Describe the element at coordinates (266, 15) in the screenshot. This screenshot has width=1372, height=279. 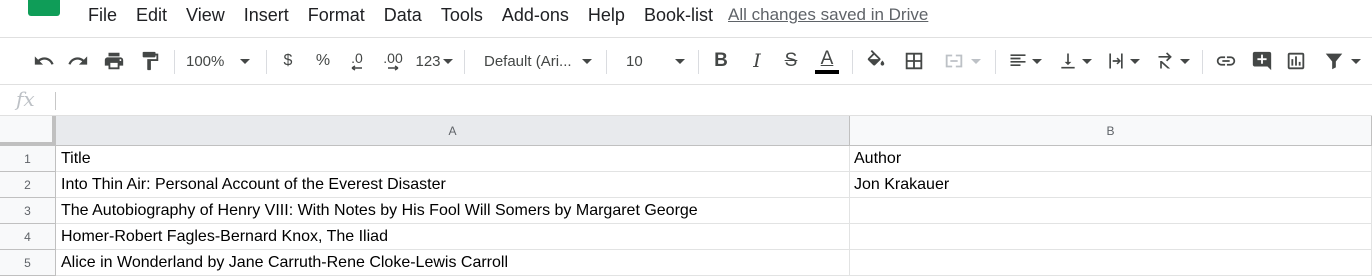
I see `menu-insert: Insert` at that location.